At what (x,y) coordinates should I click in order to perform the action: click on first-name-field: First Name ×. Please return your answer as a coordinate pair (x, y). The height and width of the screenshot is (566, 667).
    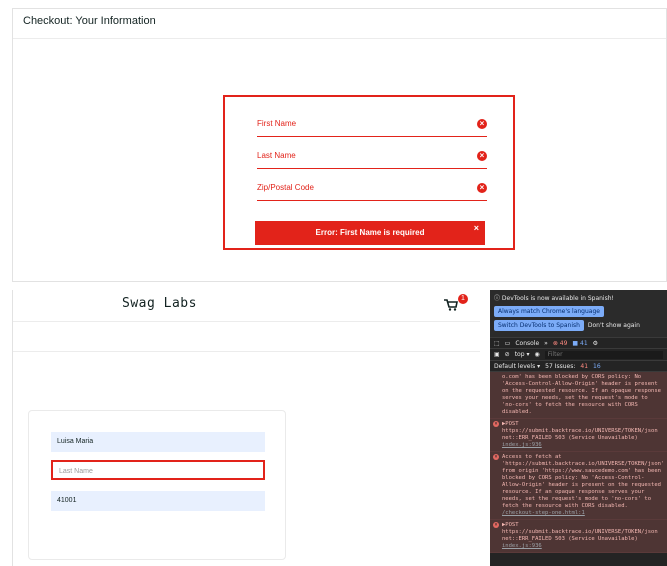
    Looking at the image, I should click on (372, 121).